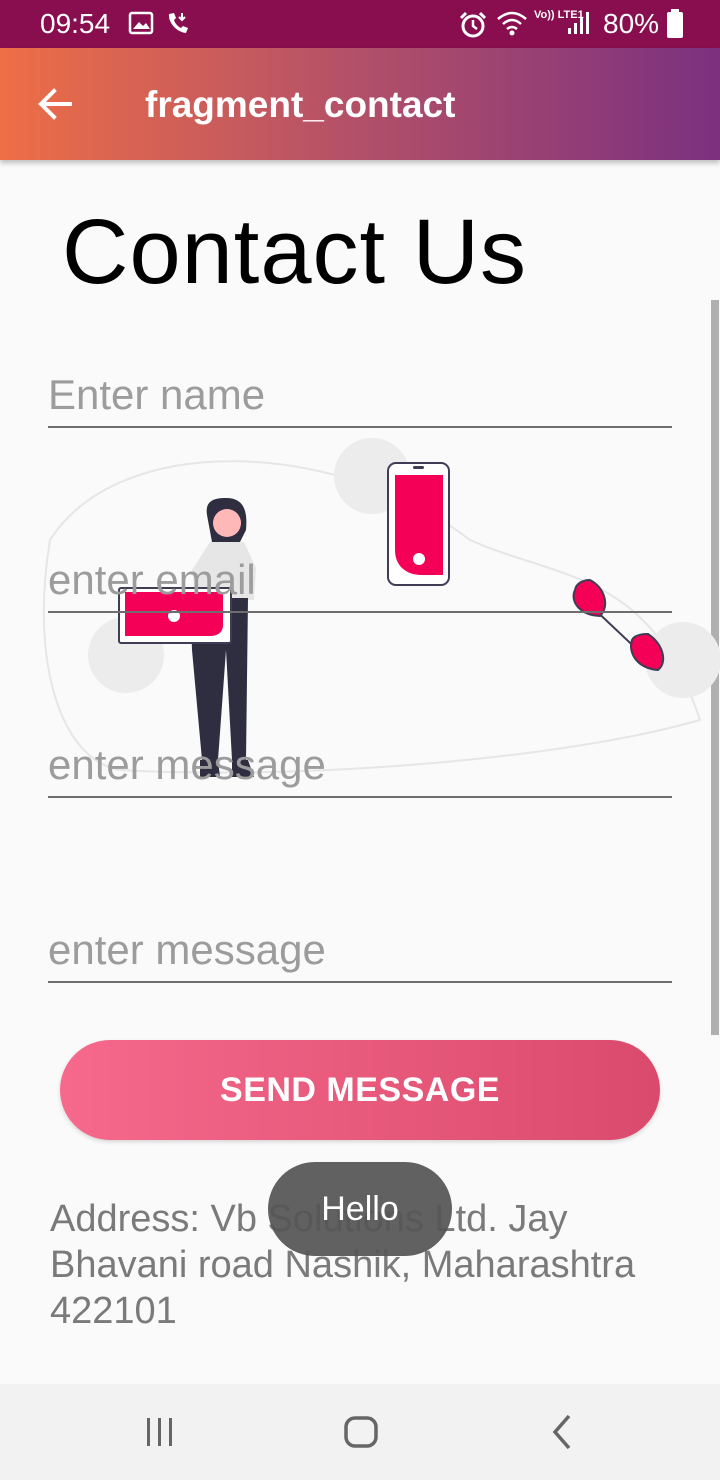 The width and height of the screenshot is (720, 1480). What do you see at coordinates (563, 1432) in the screenshot?
I see `back-nav-icon` at bounding box center [563, 1432].